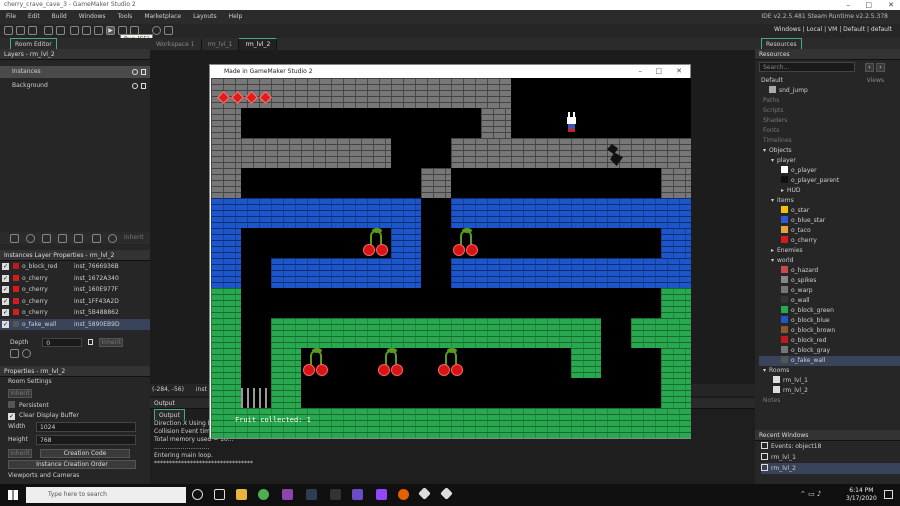 Image resolution: width=900 pixels, height=506 pixels. I want to click on resource-item: o_spikes, so click(829, 281).